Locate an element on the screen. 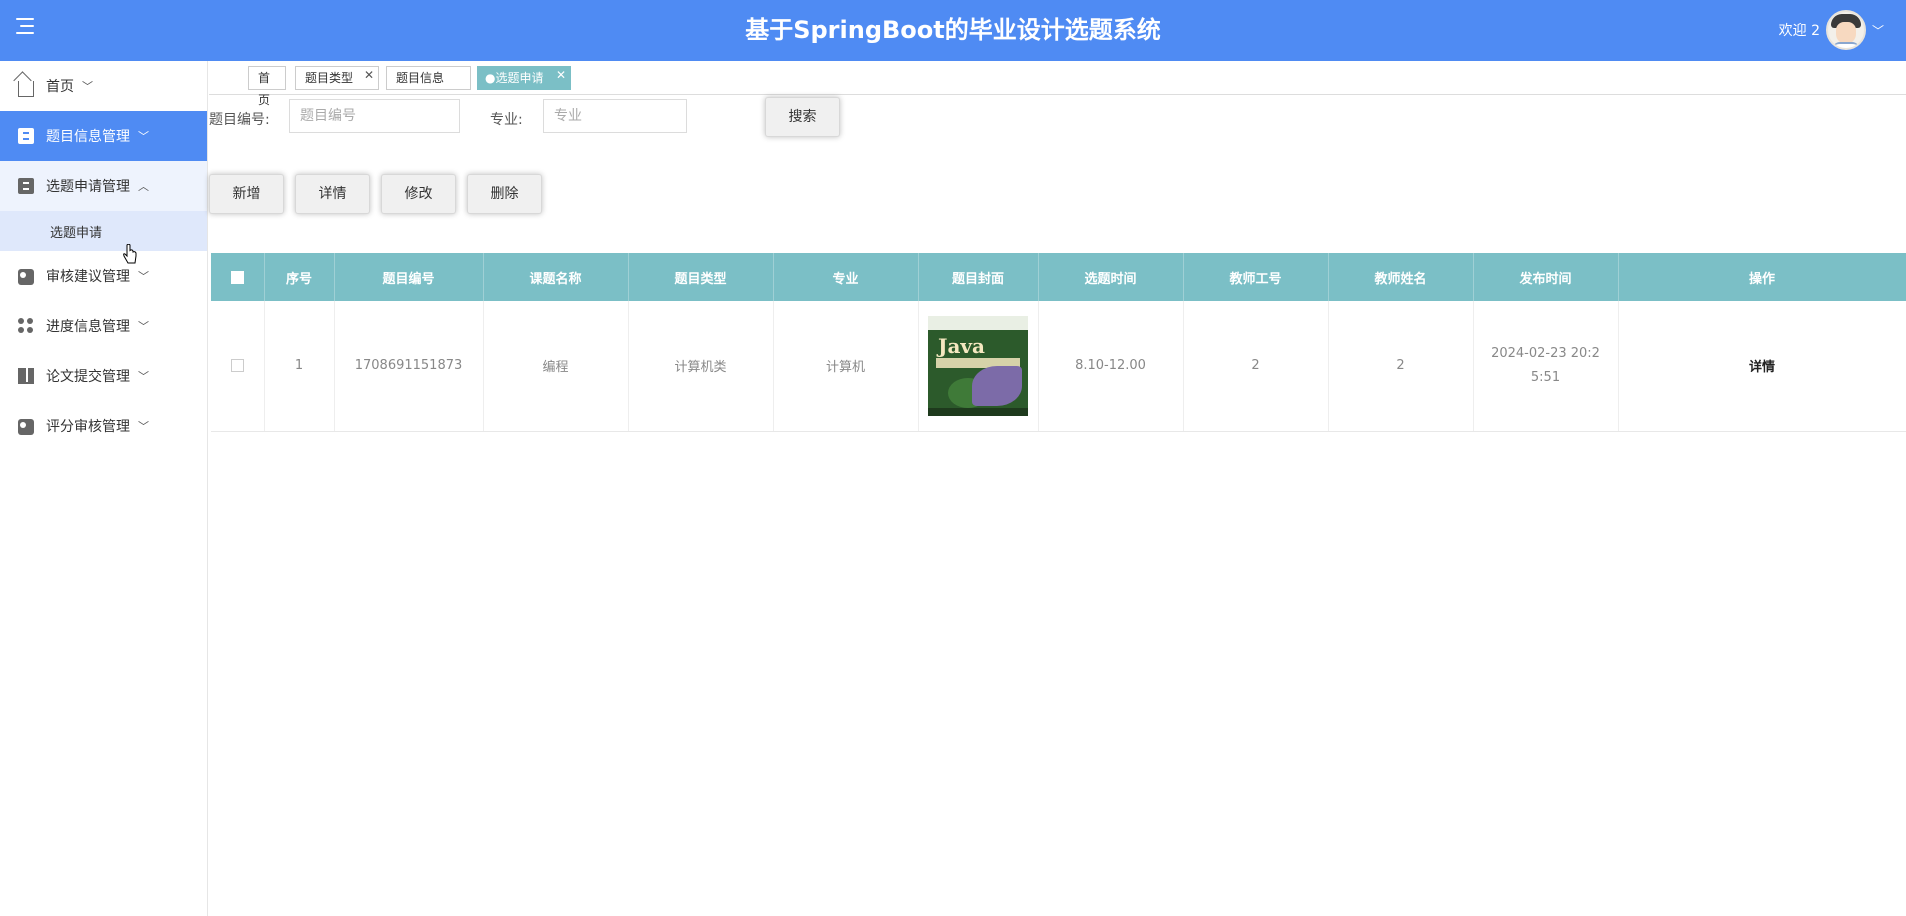  row-detail-link: 详情 is located at coordinates (1762, 367).